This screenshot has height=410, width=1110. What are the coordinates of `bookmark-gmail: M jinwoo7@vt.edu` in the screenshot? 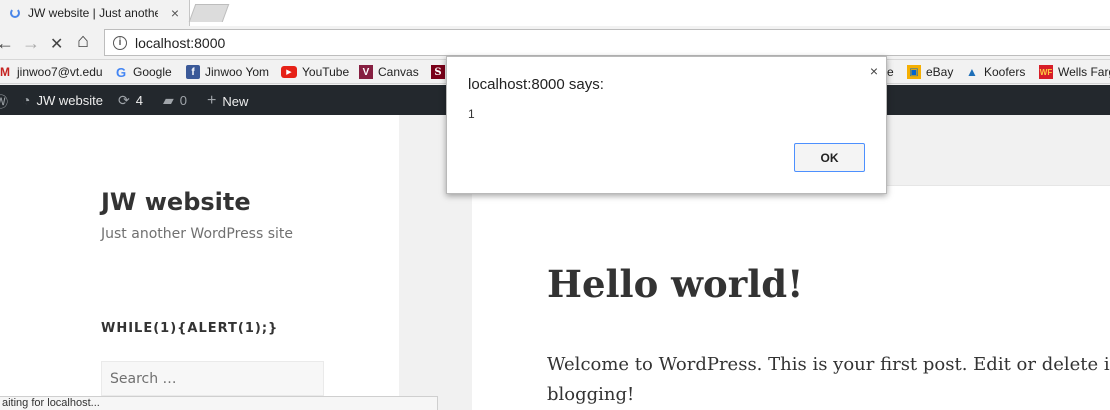 It's located at (51, 72).